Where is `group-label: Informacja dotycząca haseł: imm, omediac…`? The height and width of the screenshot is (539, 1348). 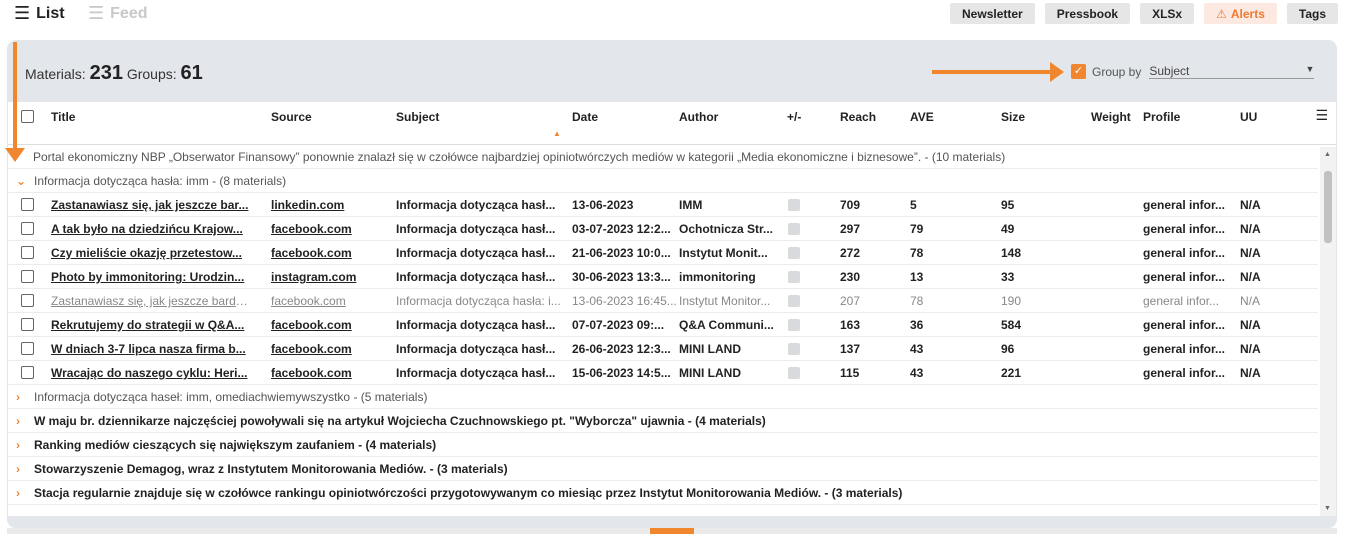
group-label: Informacja dotycząca haseł: imm, omediac… is located at coordinates (231, 396).